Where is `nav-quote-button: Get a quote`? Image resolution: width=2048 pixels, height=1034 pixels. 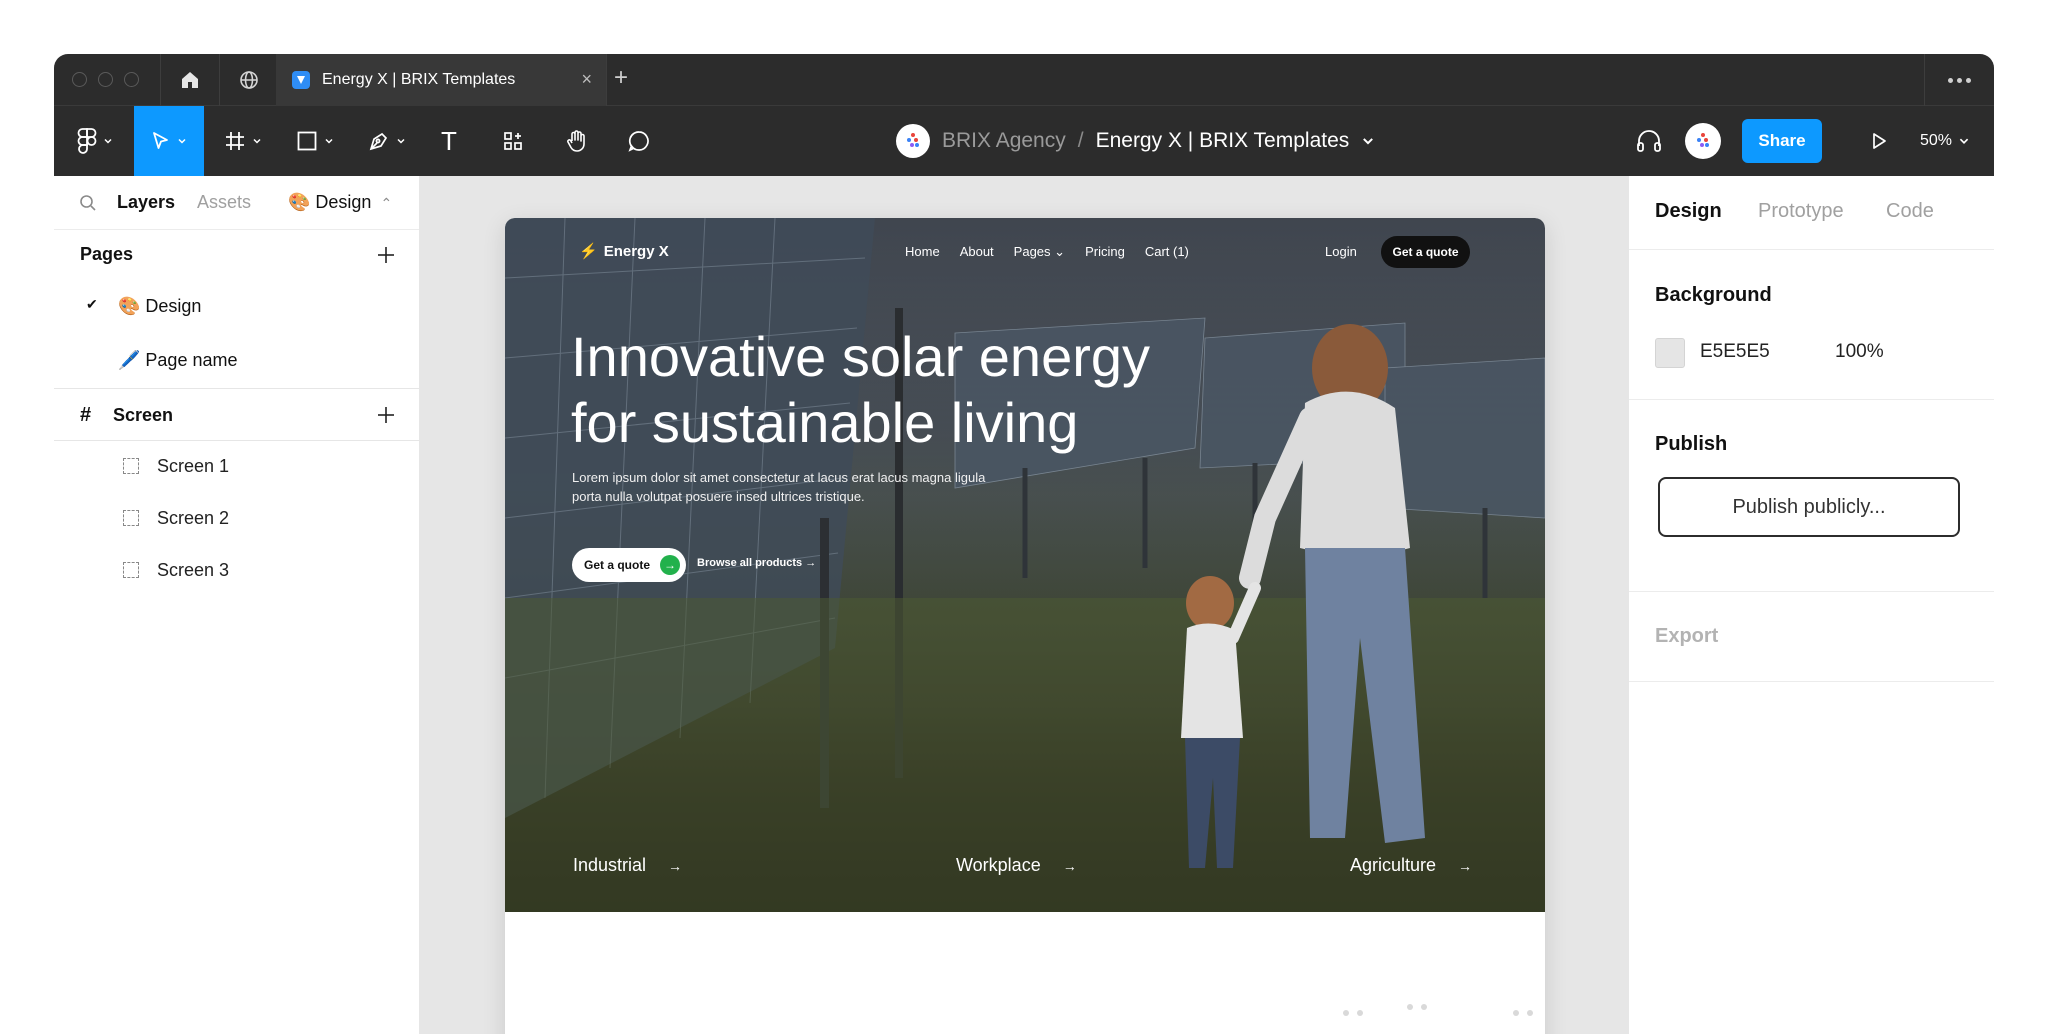 nav-quote-button: Get a quote is located at coordinates (1425, 252).